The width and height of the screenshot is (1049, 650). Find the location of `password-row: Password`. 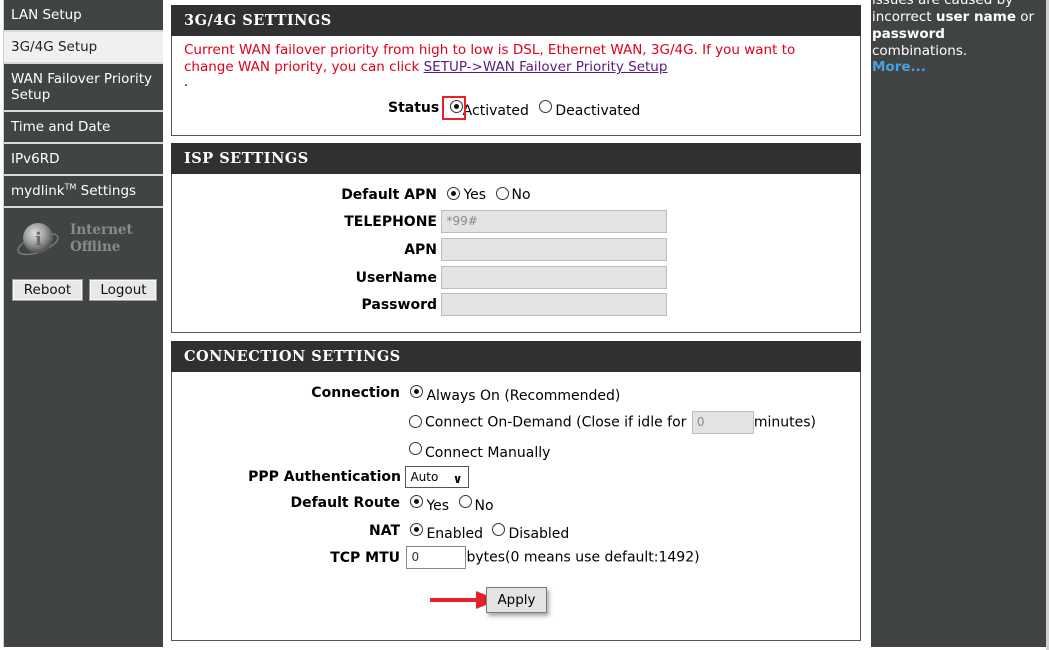

password-row: Password is located at coordinates (494, 304).